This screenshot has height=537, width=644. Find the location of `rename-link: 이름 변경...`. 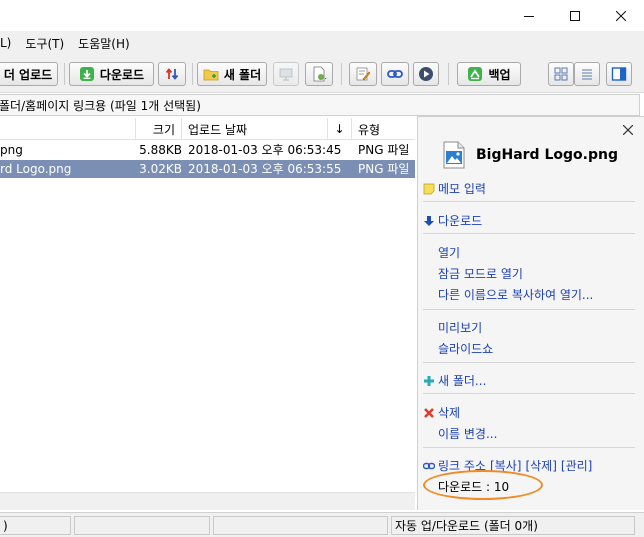

rename-link: 이름 변경... is located at coordinates (467, 433).